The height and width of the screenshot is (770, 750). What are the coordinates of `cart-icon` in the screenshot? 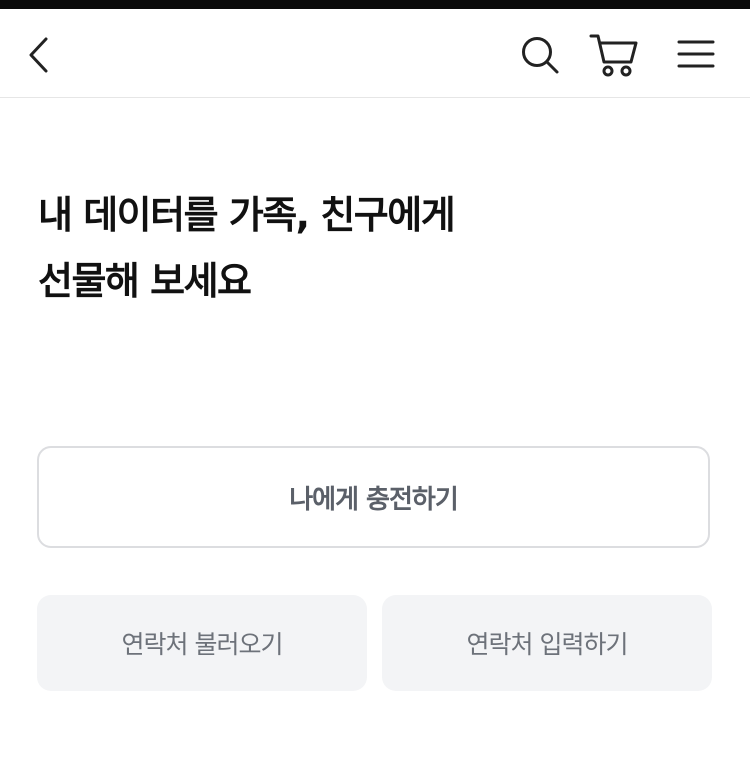 It's located at (613, 55).